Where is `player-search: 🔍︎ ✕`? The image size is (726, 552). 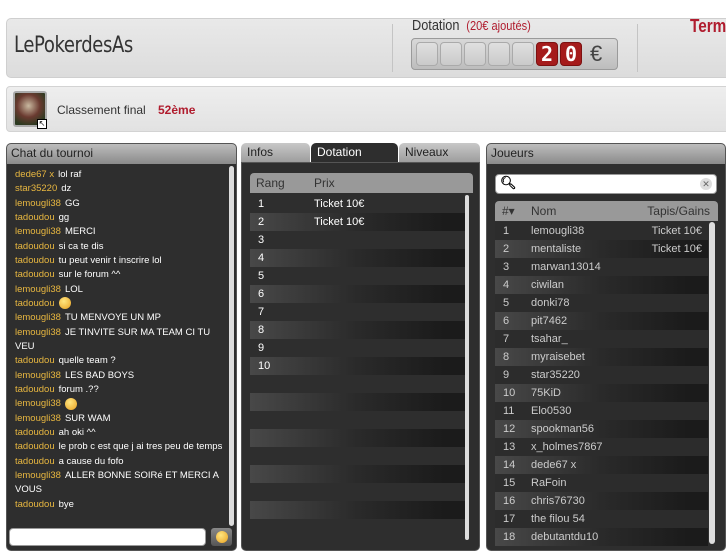 player-search: 🔍︎ ✕ is located at coordinates (606, 184).